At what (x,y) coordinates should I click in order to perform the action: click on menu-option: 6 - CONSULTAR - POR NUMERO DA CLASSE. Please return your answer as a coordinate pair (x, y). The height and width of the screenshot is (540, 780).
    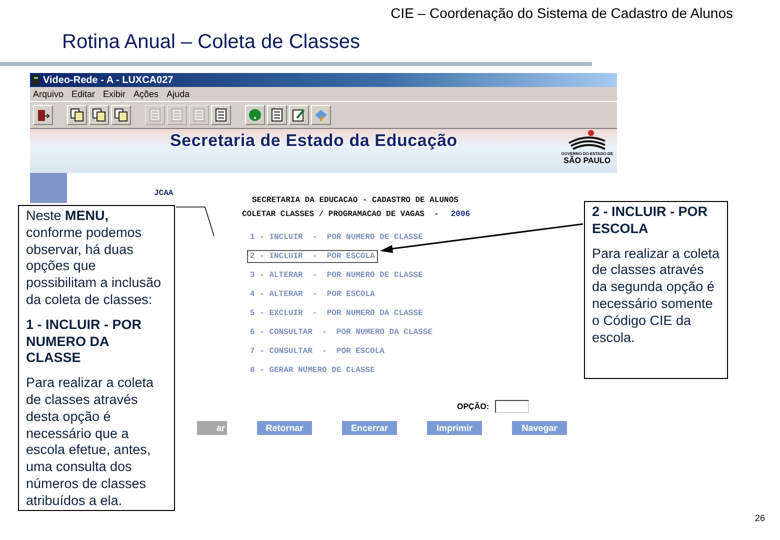
    Looking at the image, I should click on (341, 332).